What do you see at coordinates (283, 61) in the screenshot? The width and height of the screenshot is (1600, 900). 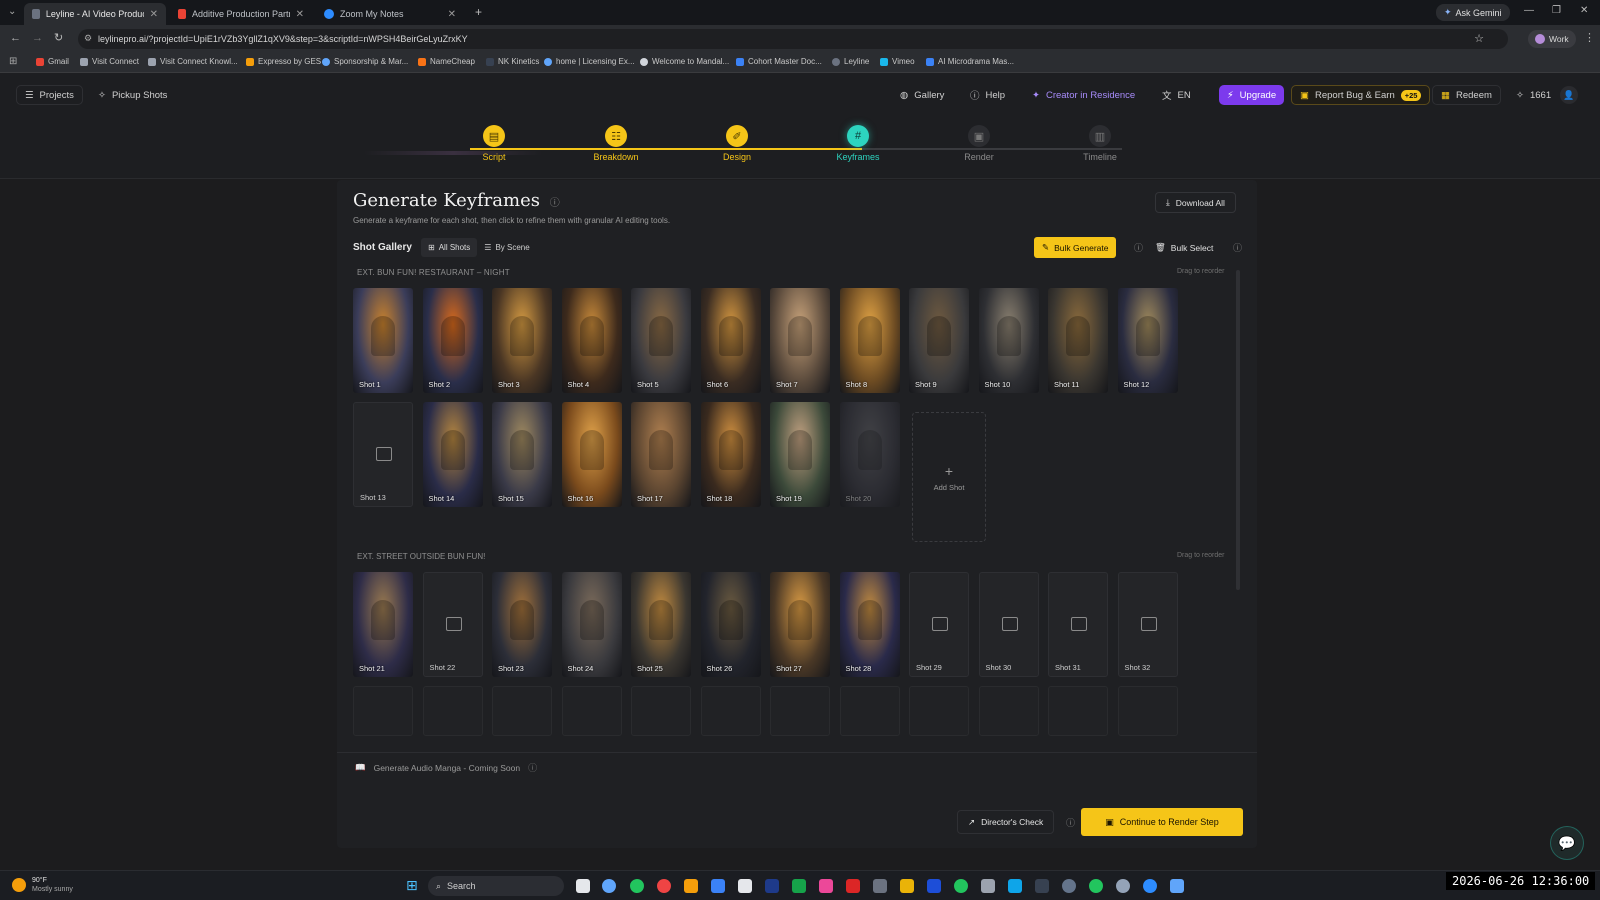 I see `bookmark-expresso: Expresso by GES` at bounding box center [283, 61].